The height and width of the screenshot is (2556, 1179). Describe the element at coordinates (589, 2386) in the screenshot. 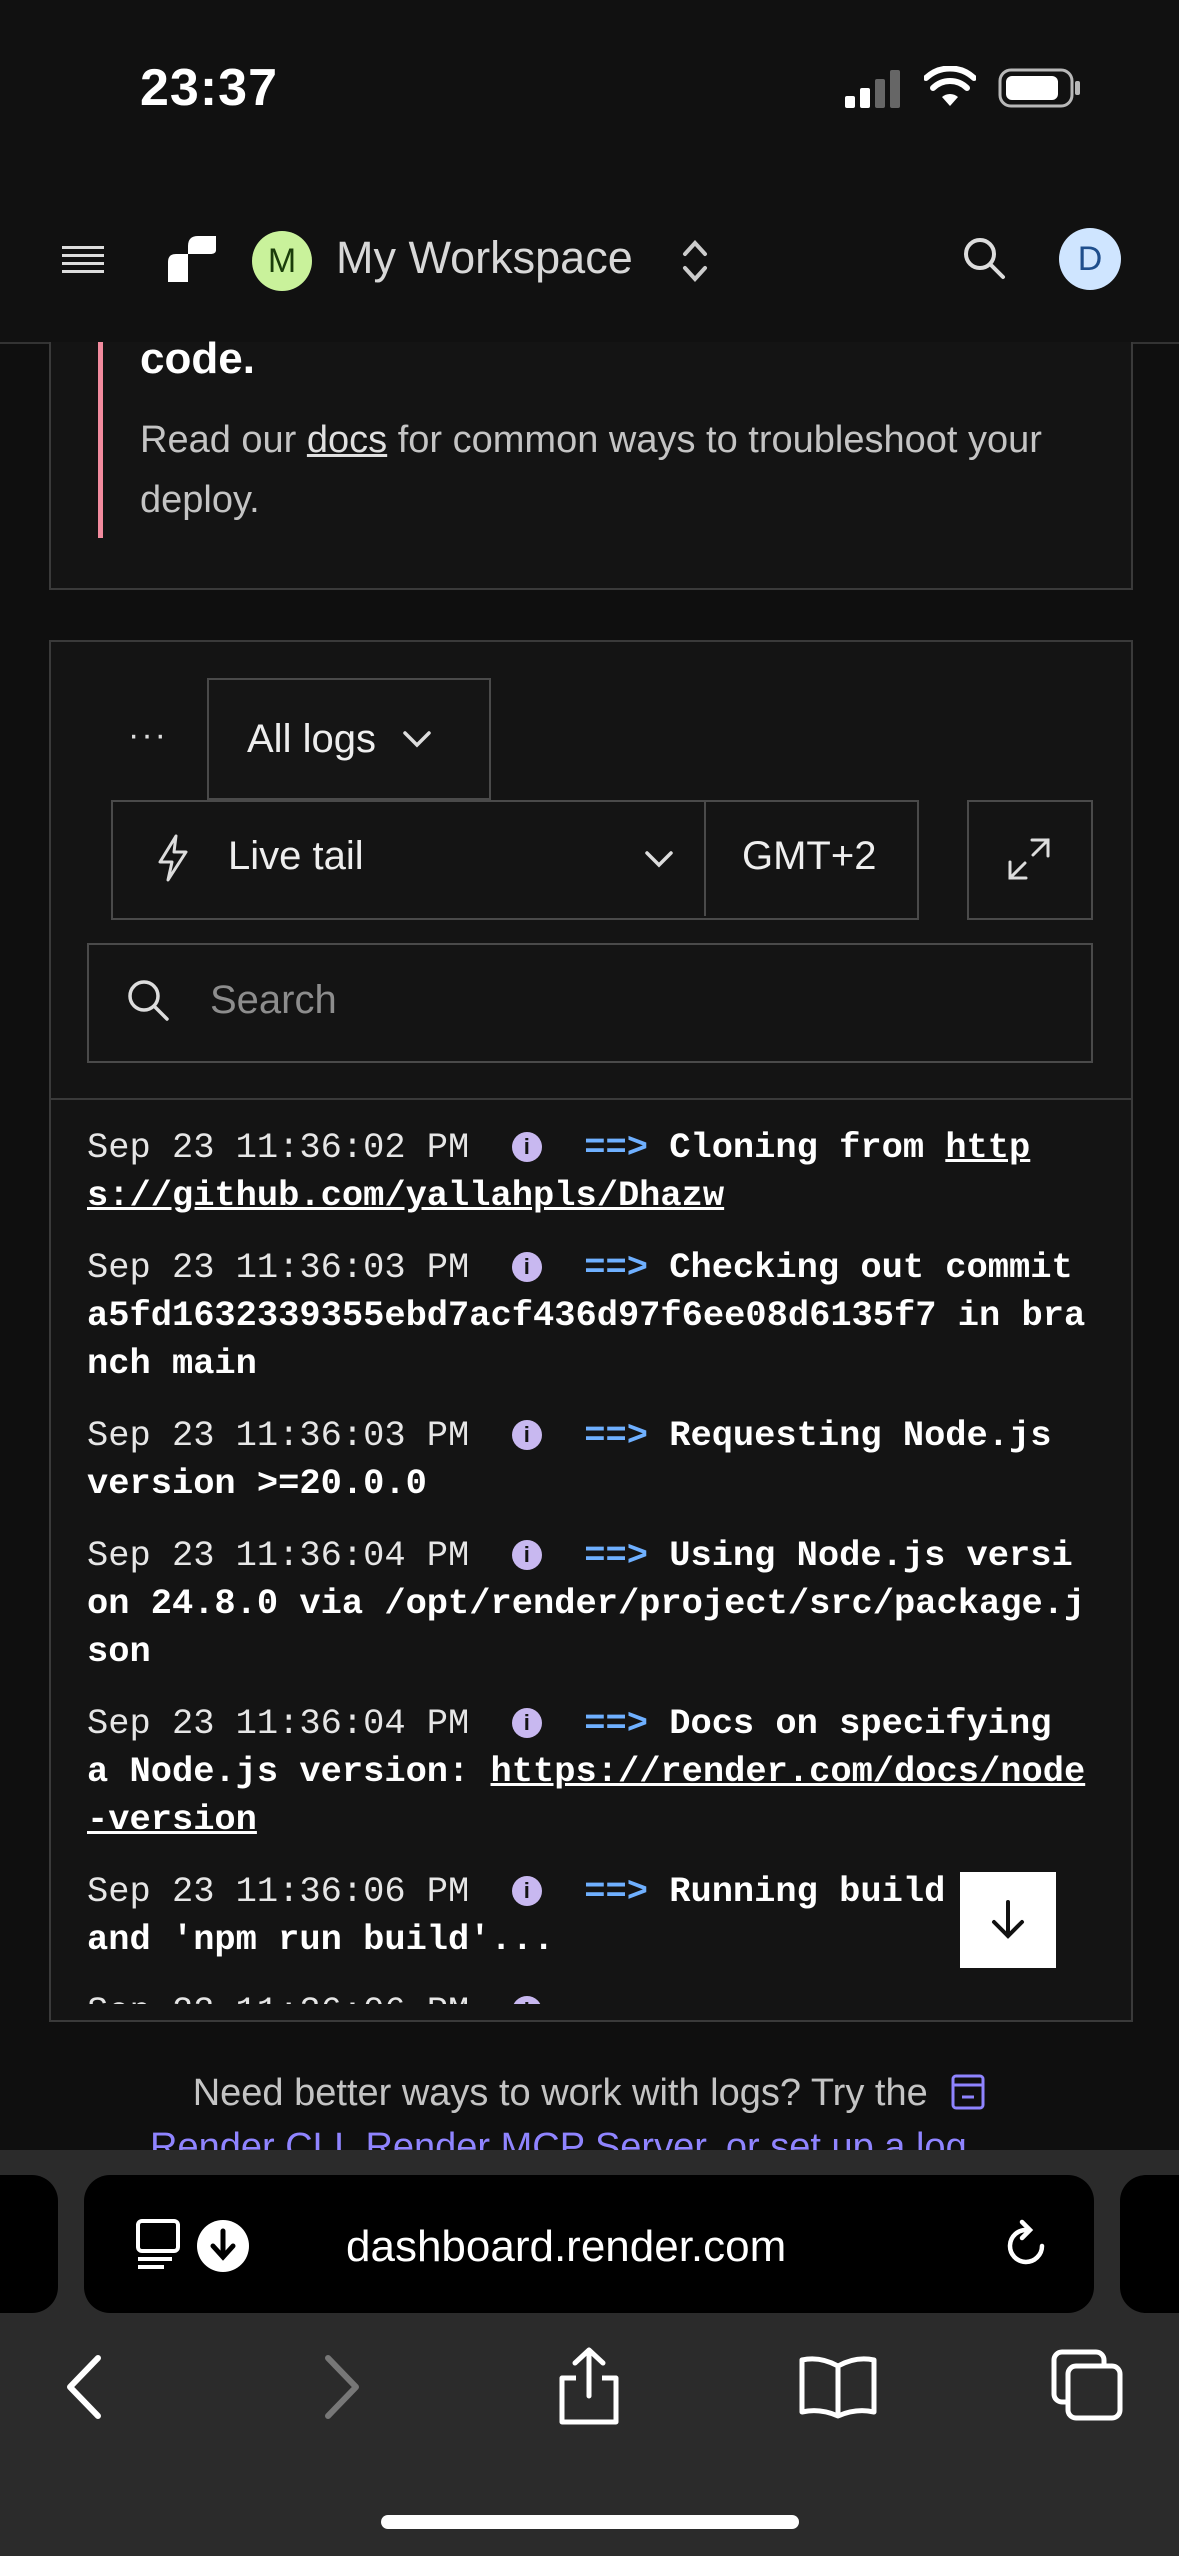

I see `share-icon` at that location.